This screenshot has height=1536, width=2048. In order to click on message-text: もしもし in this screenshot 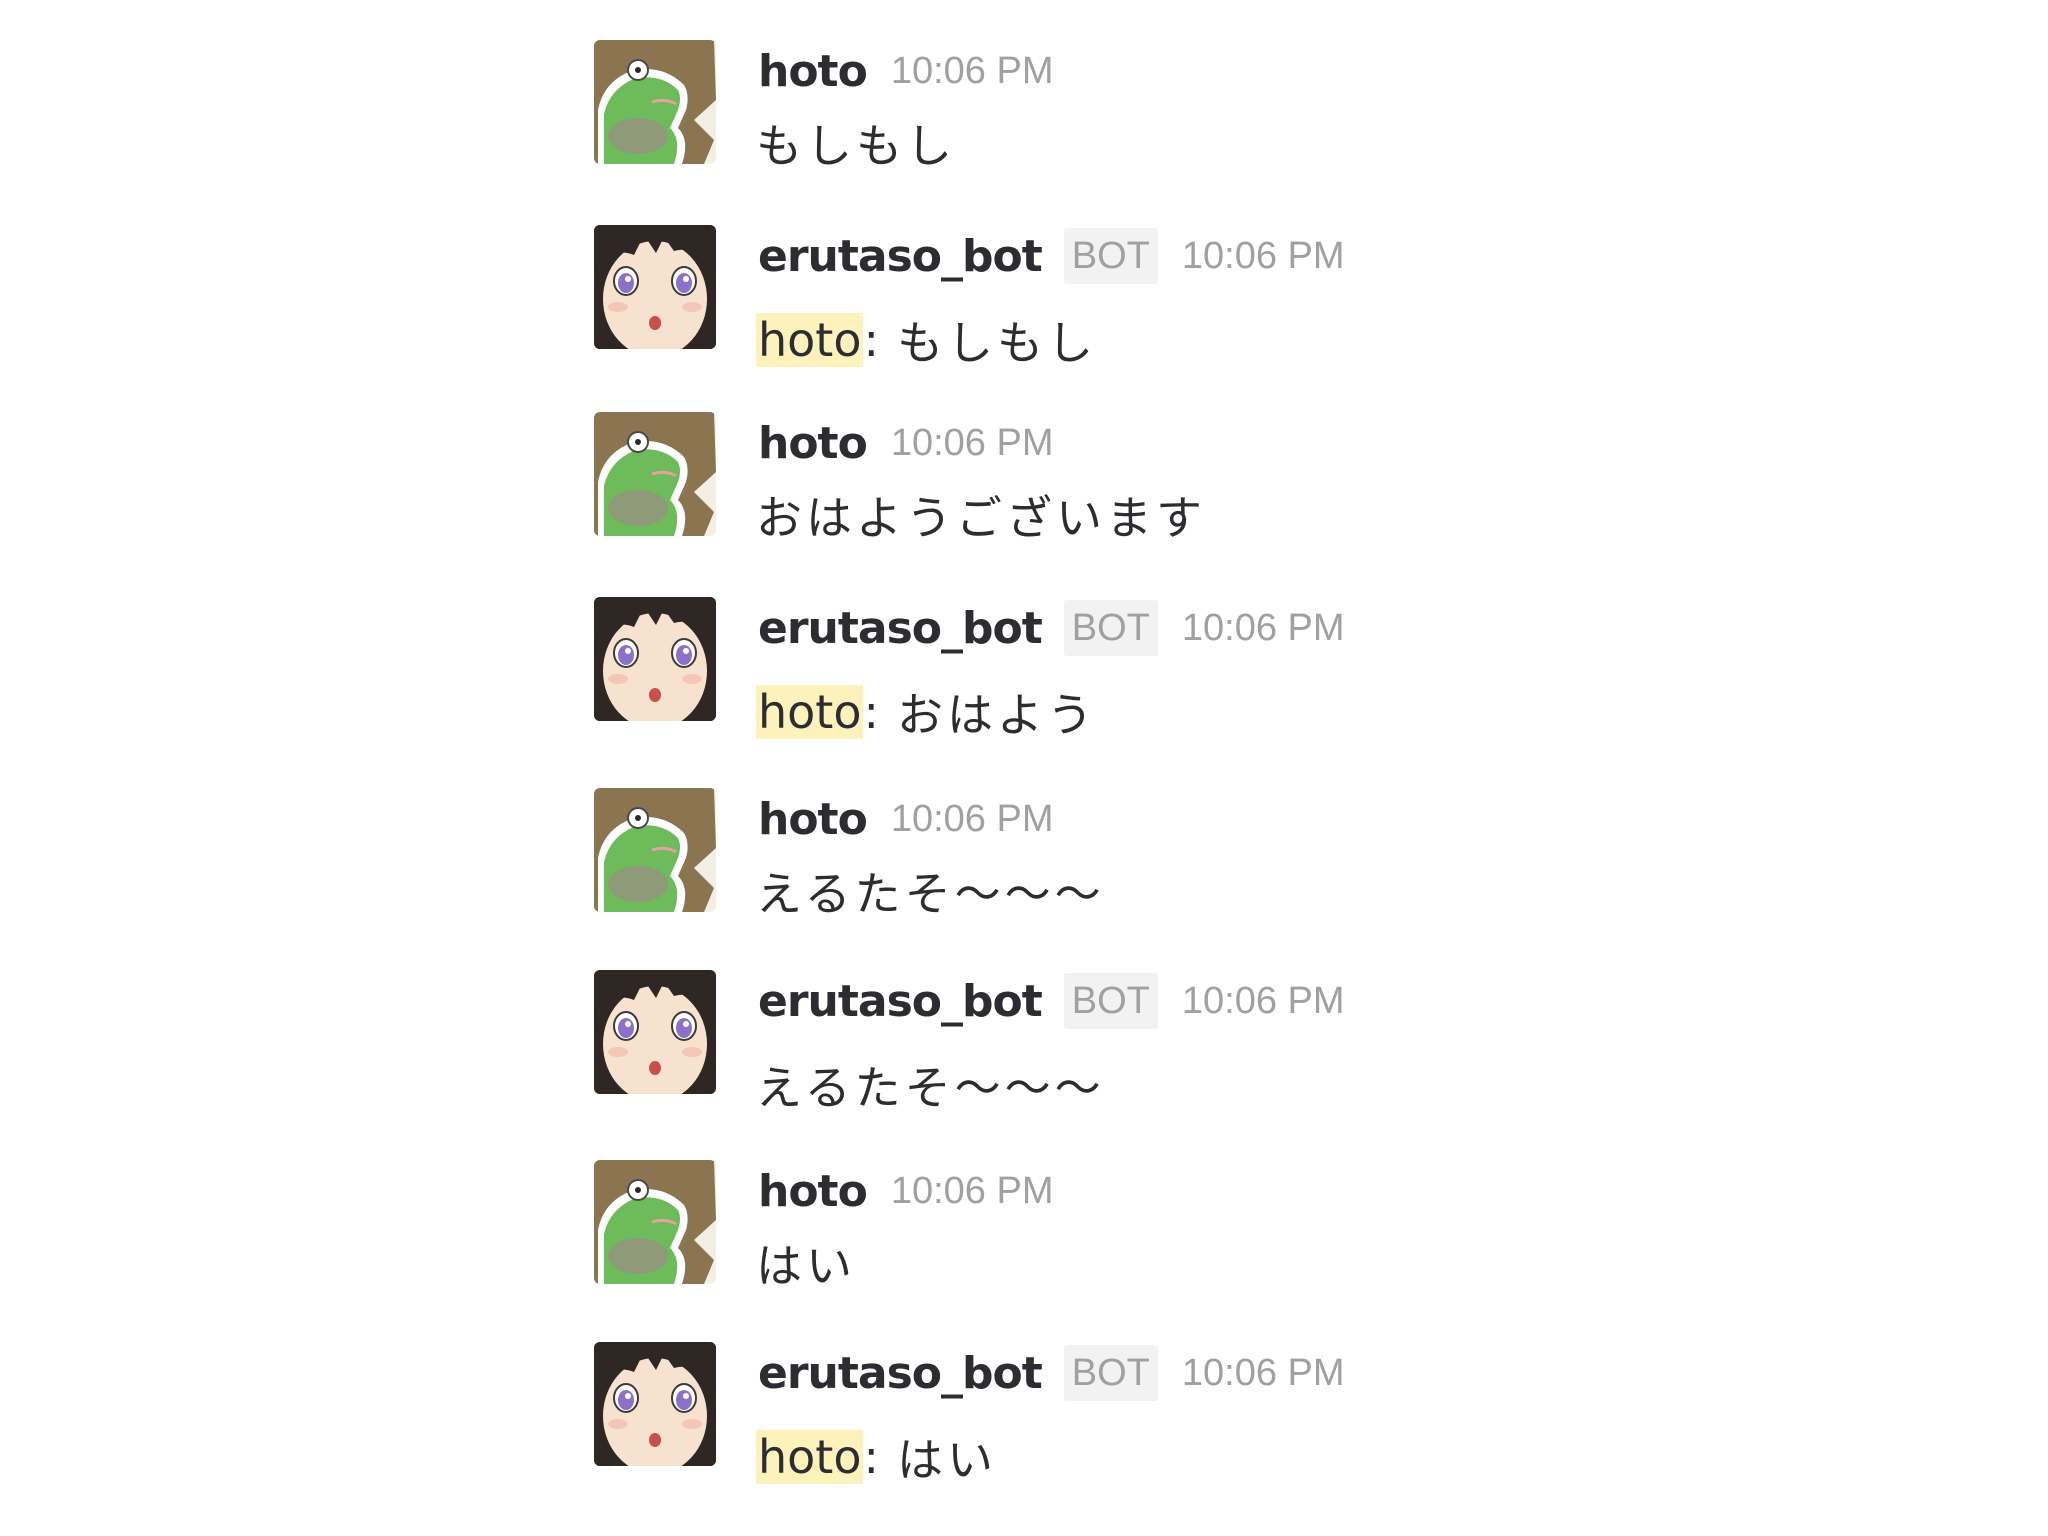, I will do `click(856, 146)`.